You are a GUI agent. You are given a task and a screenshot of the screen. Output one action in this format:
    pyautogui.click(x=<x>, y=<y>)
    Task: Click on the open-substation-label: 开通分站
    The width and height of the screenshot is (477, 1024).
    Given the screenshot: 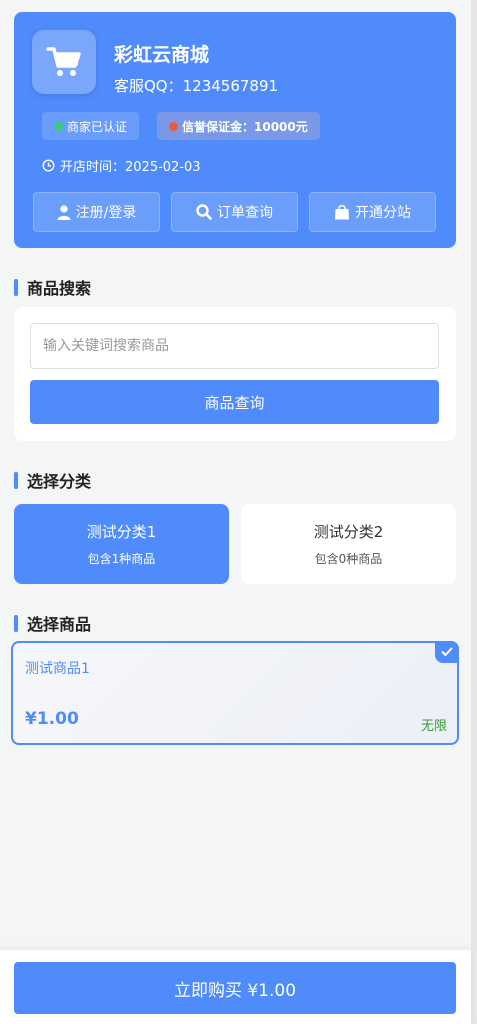 What is the action you would take?
    pyautogui.click(x=383, y=213)
    